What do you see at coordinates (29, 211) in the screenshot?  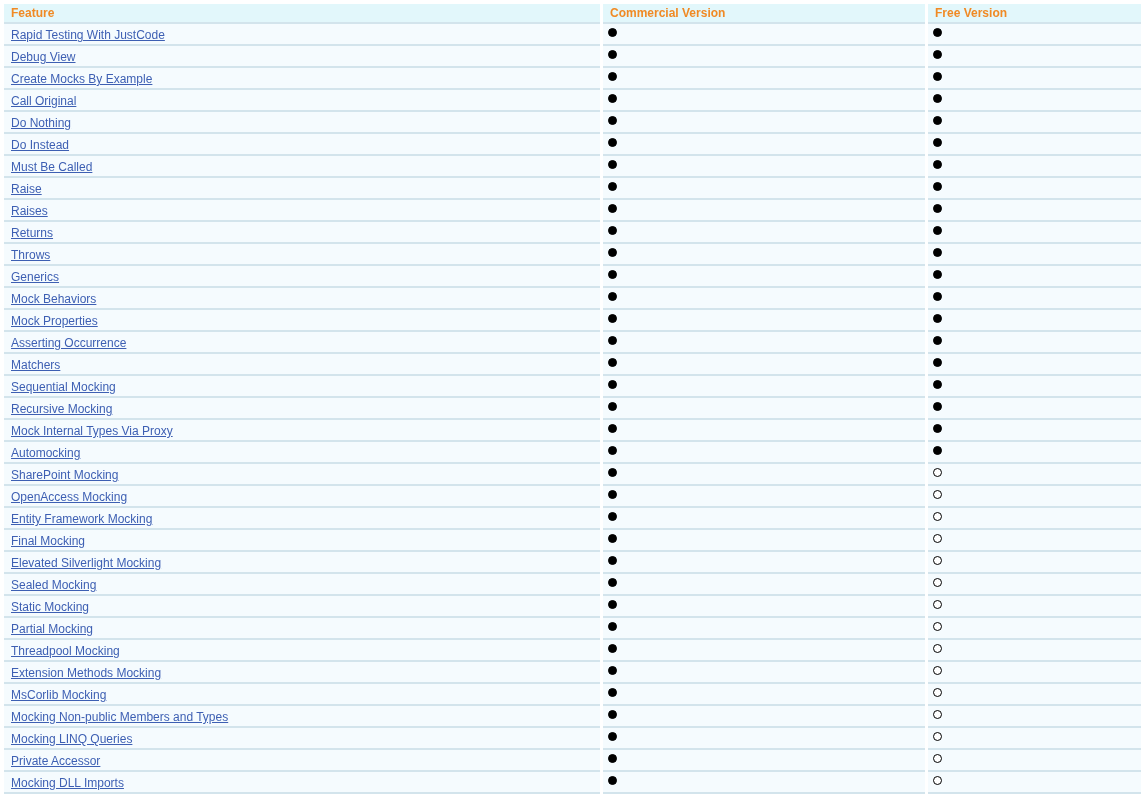 I see `feature-link: Raises` at bounding box center [29, 211].